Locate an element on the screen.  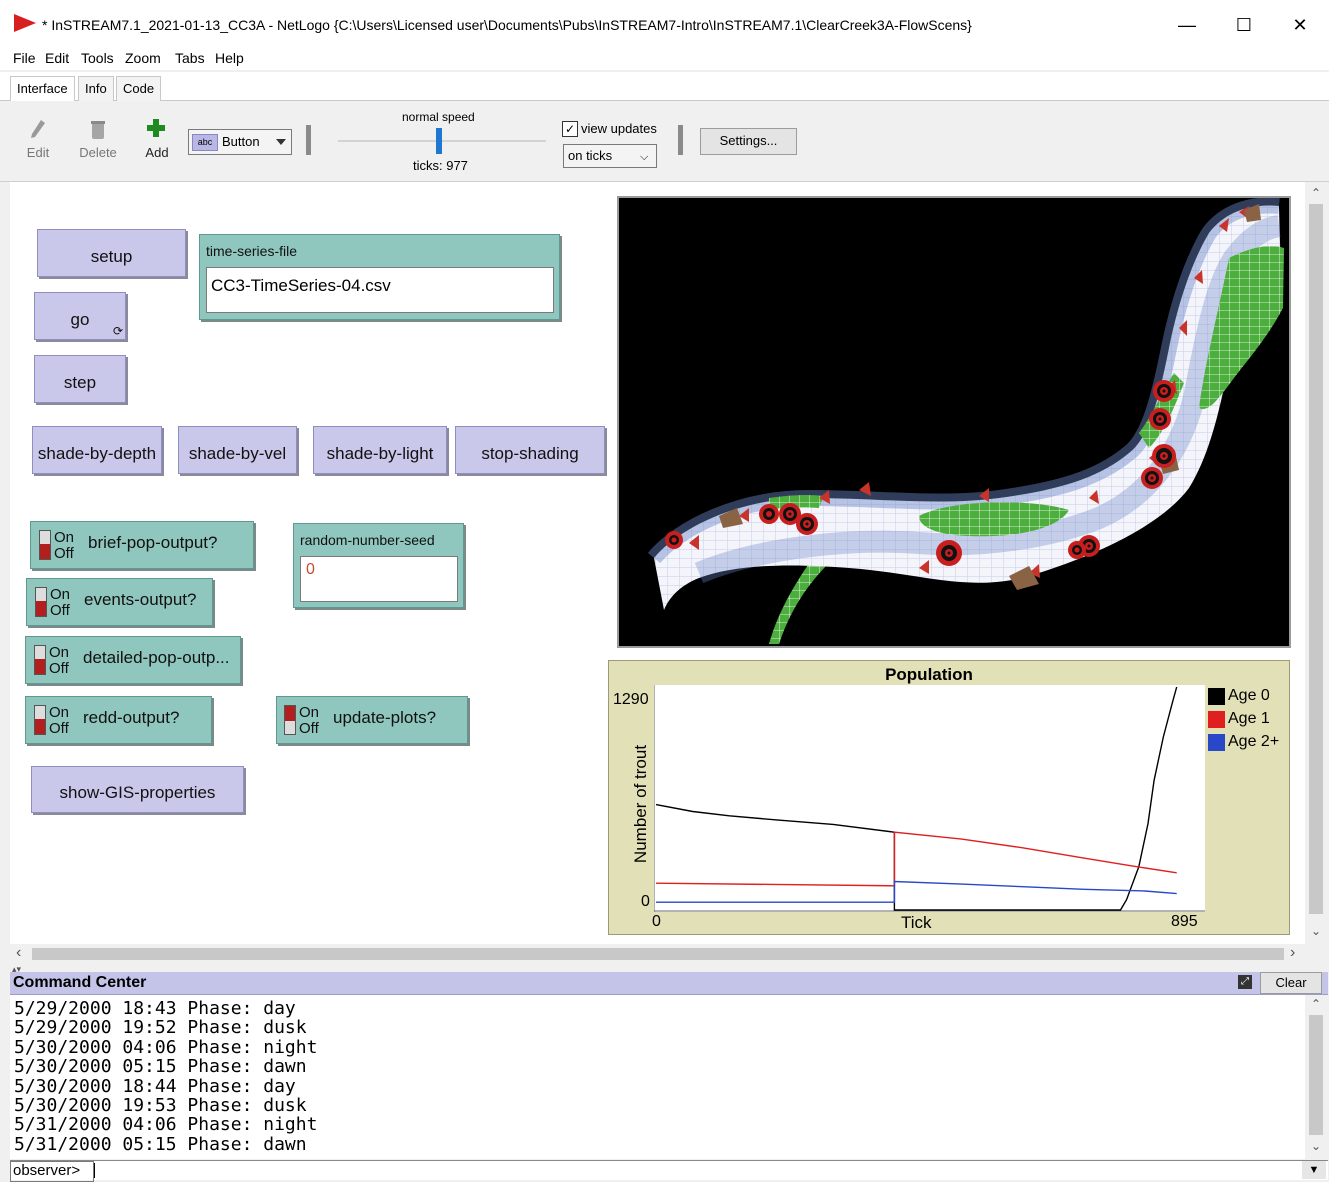
output-line: 5/31/2000 04:06 Phase: night is located at coordinates (166, 1125).